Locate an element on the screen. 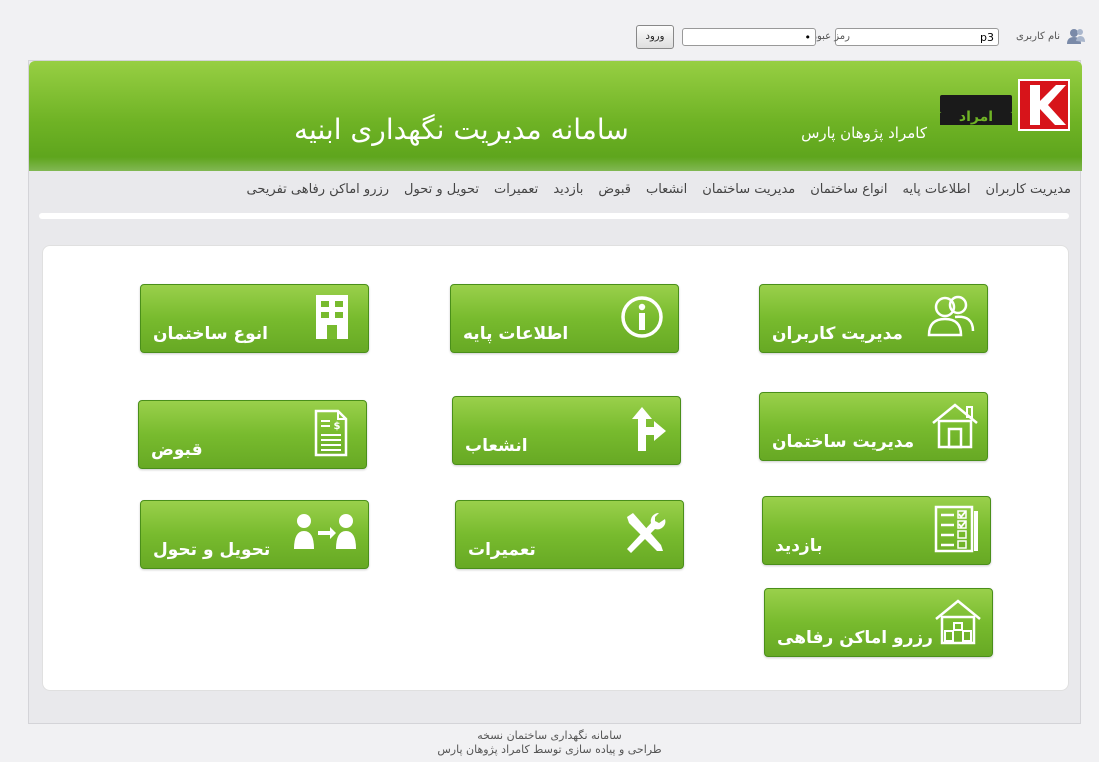  nav-item-branch: انشعاب is located at coordinates (666, 193).